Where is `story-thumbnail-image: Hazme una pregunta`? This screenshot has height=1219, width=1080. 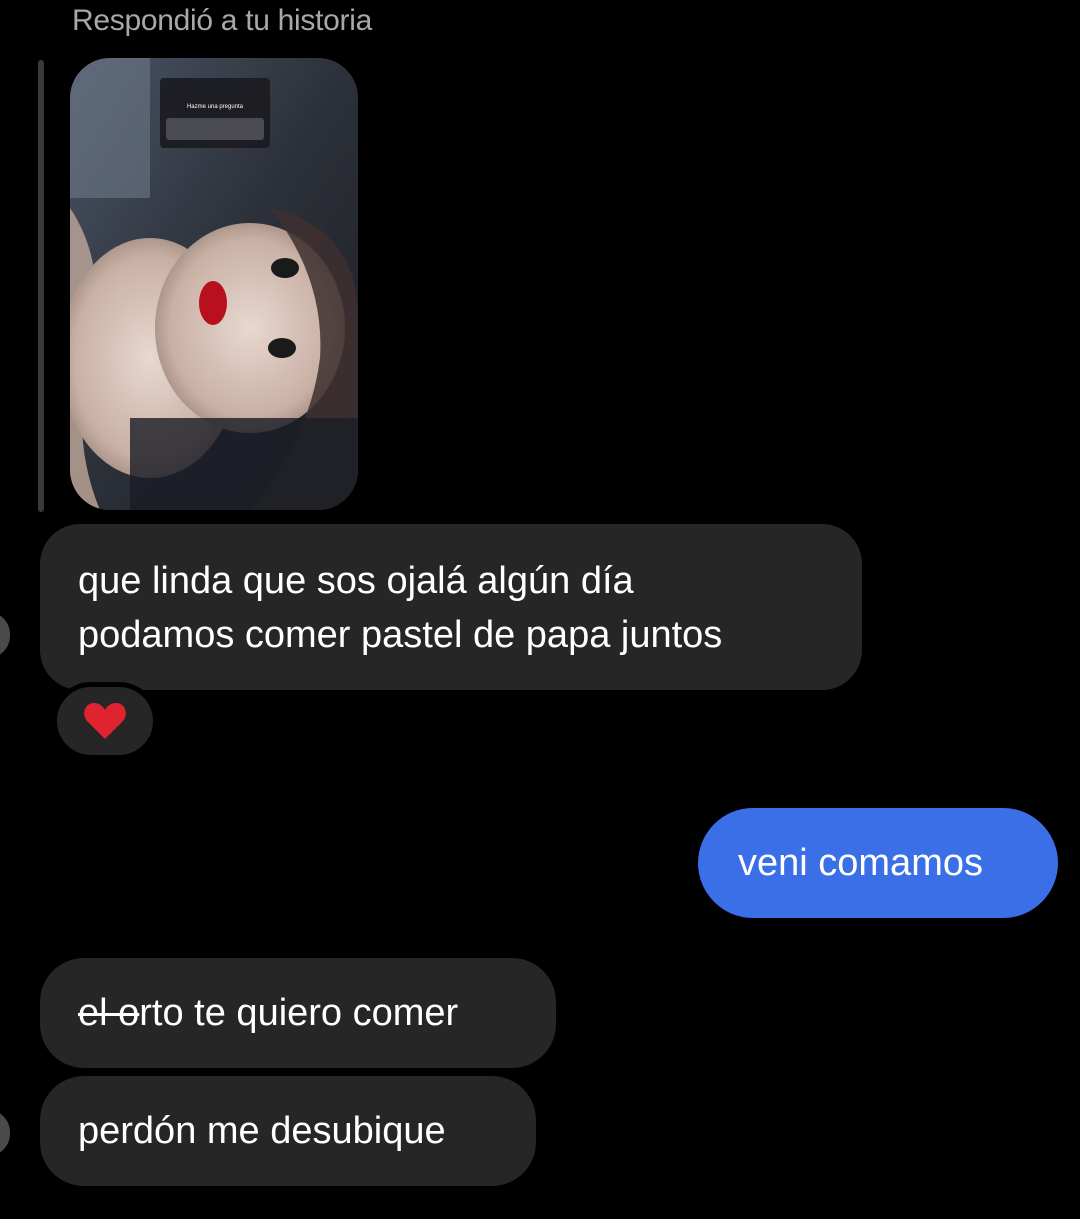 story-thumbnail-image: Hazme una pregunta is located at coordinates (214, 284).